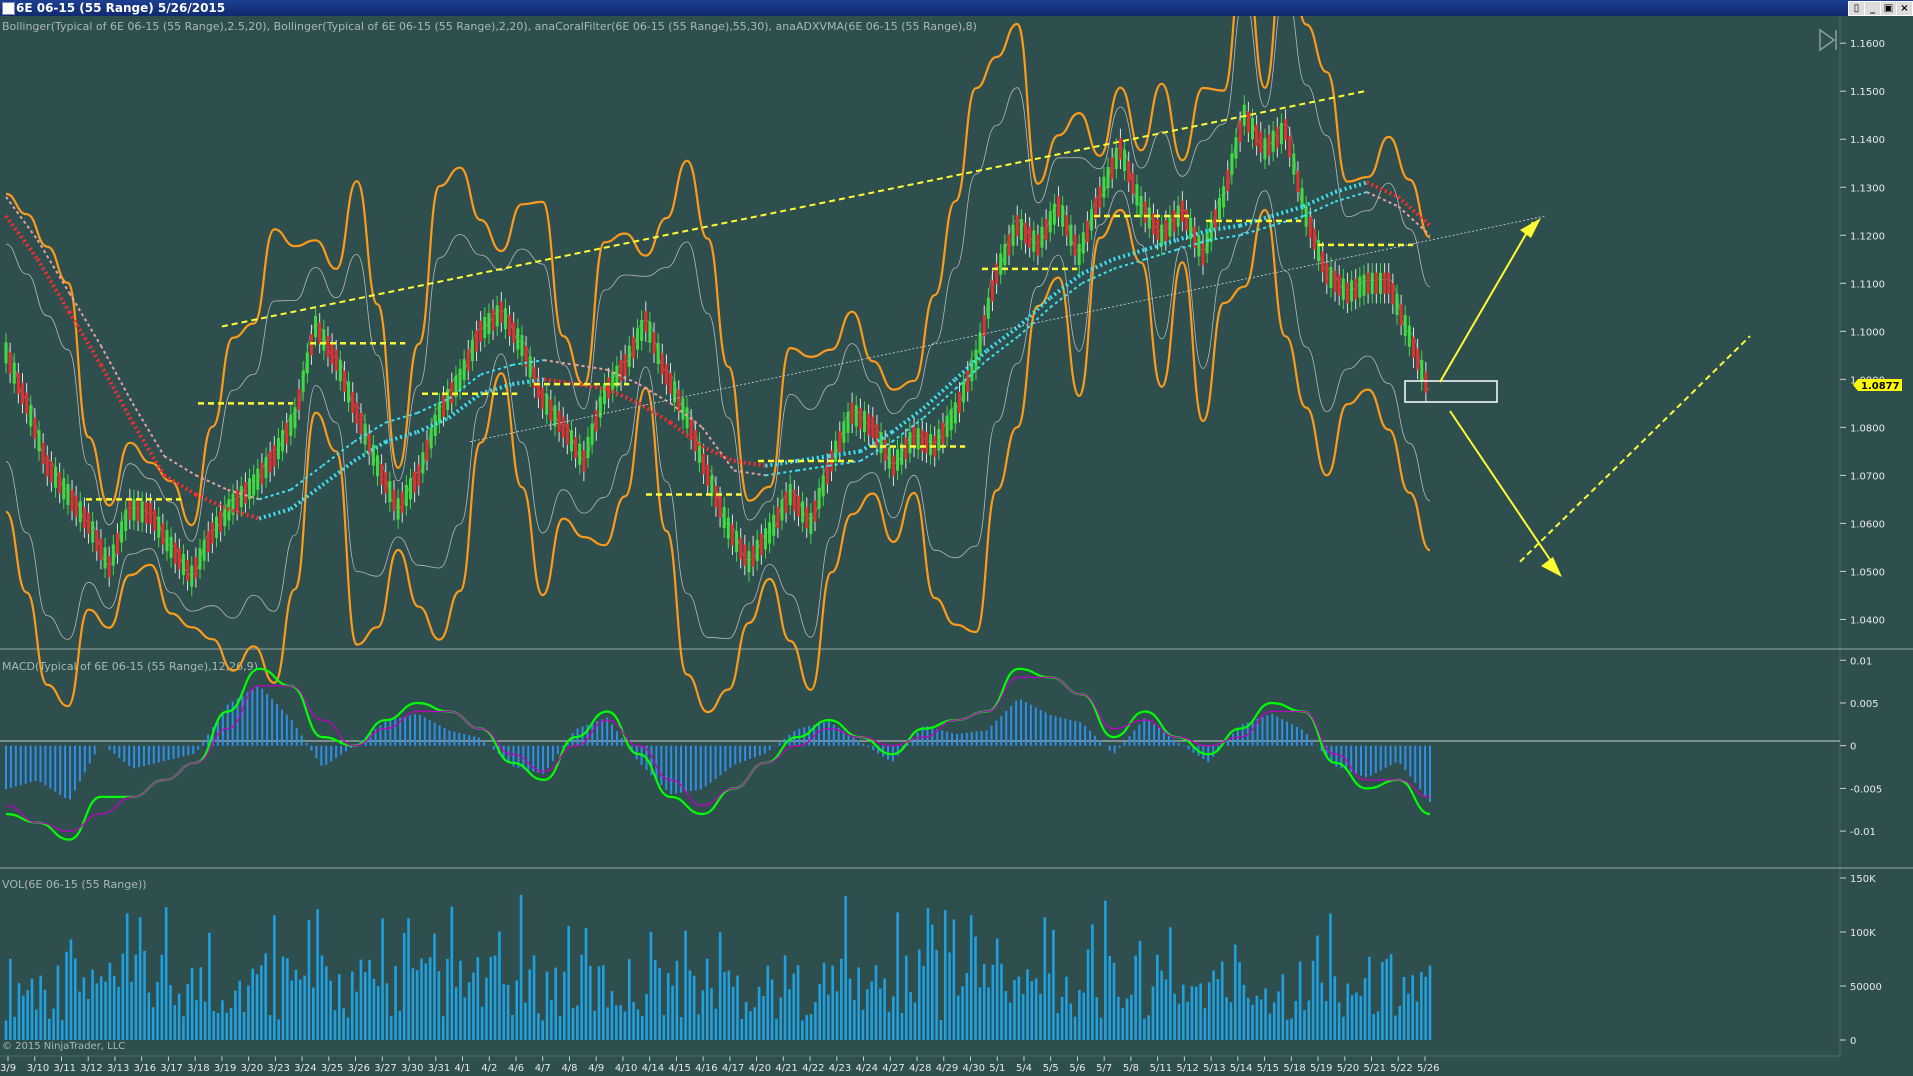  Describe the element at coordinates (786, 1068) in the screenshot. I see `x-tick-label: 4/21` at that location.